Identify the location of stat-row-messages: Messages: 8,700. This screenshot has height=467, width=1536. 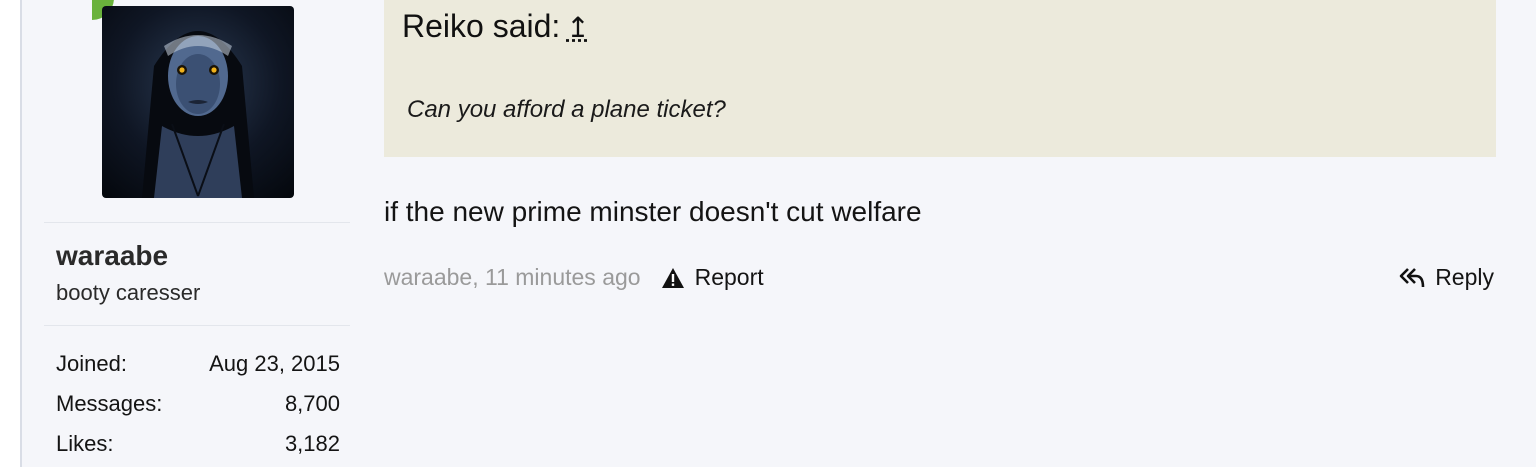
(198, 404).